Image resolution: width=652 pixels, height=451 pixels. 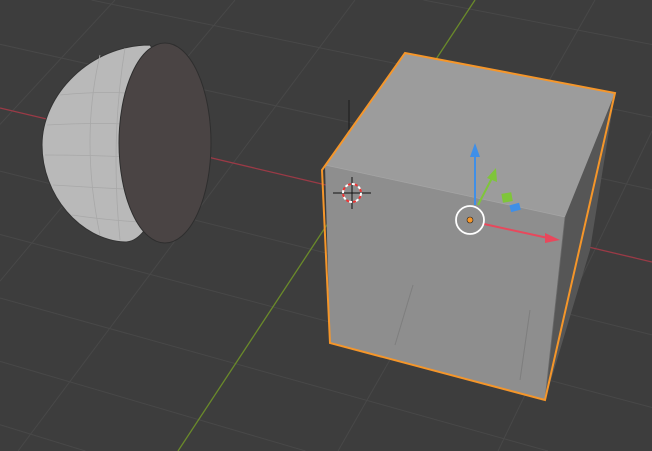 I want to click on gizmo-xy-plane, so click(x=507, y=197).